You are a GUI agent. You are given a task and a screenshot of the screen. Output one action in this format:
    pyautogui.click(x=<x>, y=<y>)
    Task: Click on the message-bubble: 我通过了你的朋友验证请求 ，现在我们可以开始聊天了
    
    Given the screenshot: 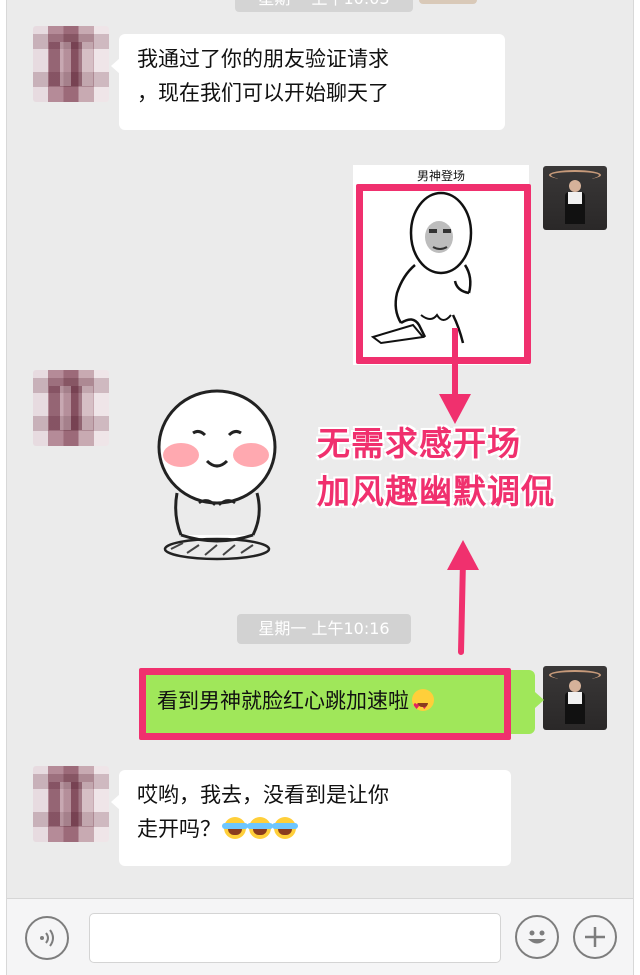 What is the action you would take?
    pyautogui.click(x=308, y=82)
    